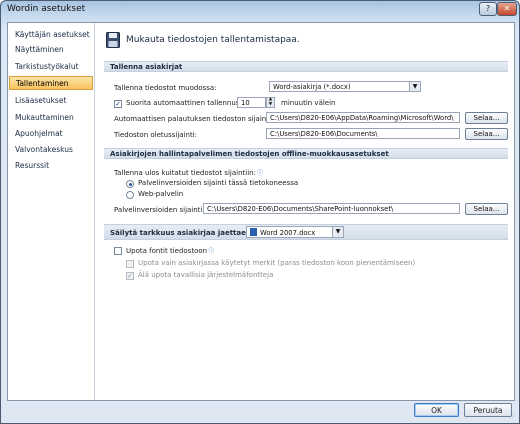 Image resolution: width=520 pixels, height=424 pixels. I want to click on radio-web-server, so click(130, 195).